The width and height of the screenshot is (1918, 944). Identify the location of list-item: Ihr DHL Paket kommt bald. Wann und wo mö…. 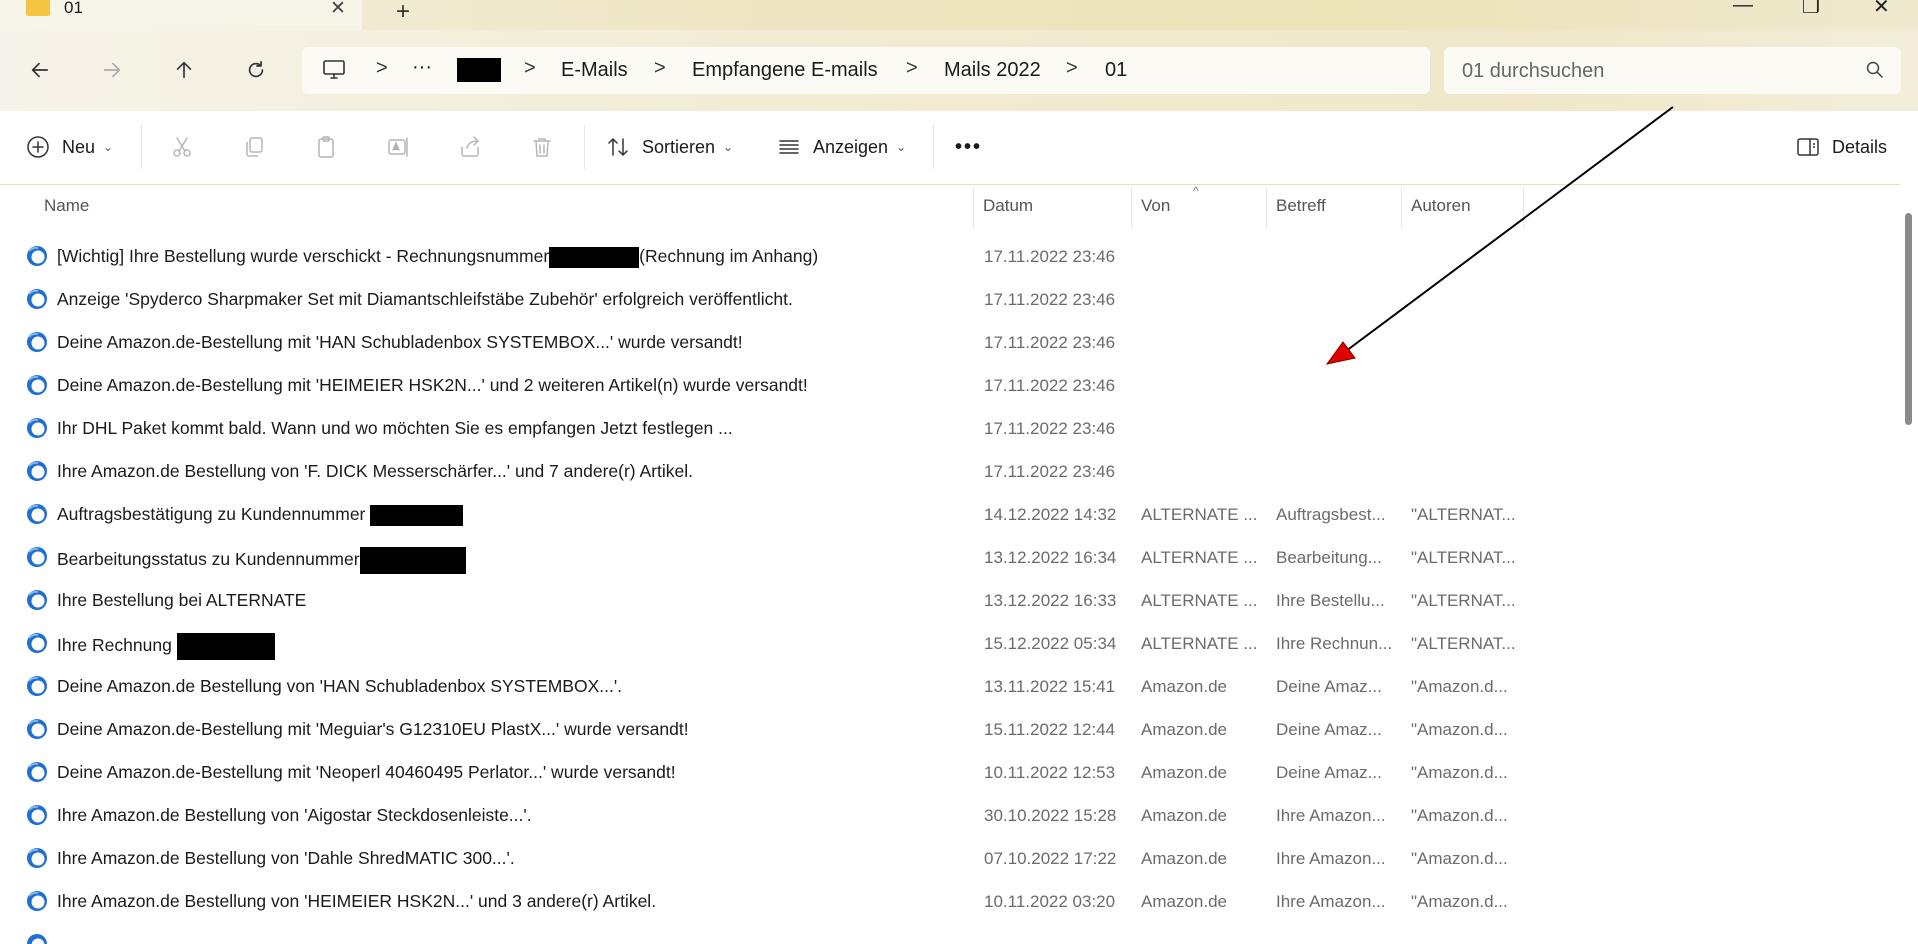
(950, 429).